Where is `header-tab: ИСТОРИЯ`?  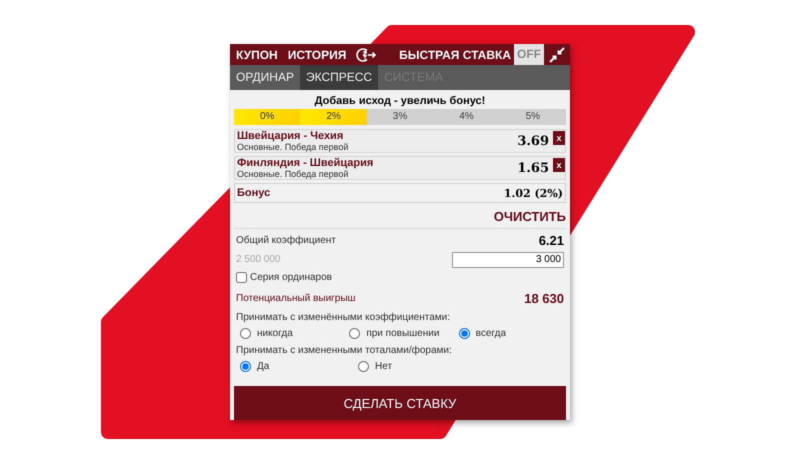
header-tab: ИСТОРИЯ is located at coordinates (317, 55).